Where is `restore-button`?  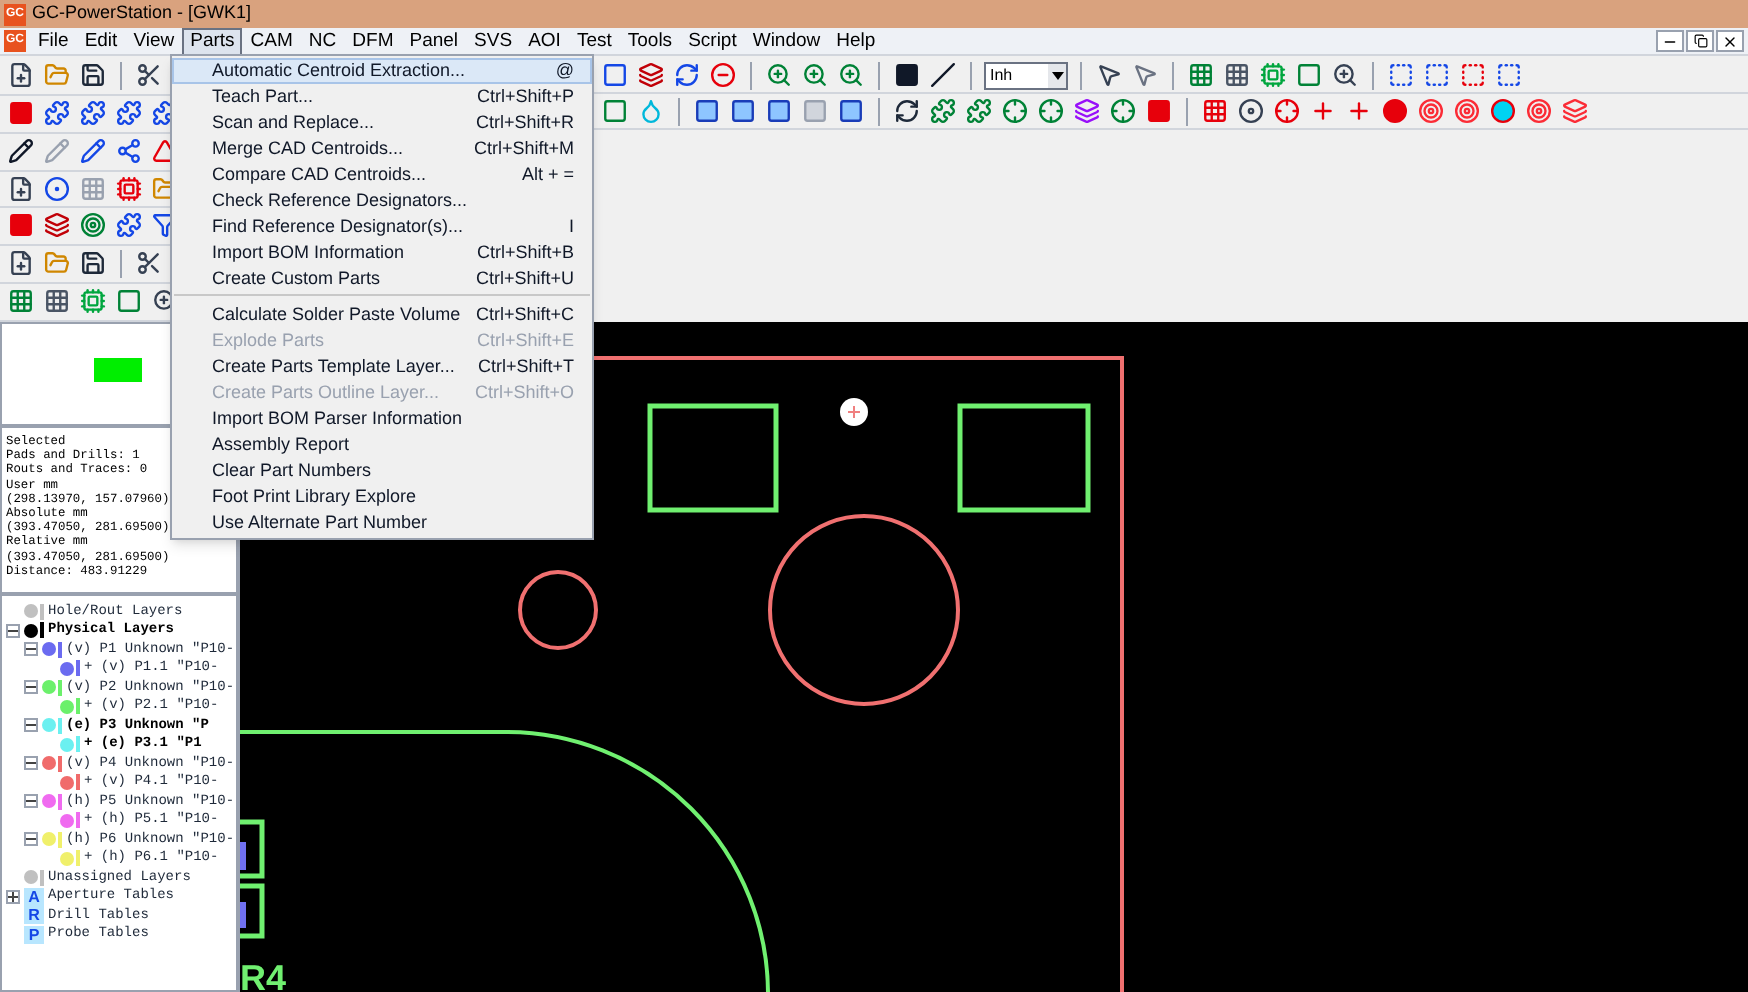
restore-button is located at coordinates (1700, 41).